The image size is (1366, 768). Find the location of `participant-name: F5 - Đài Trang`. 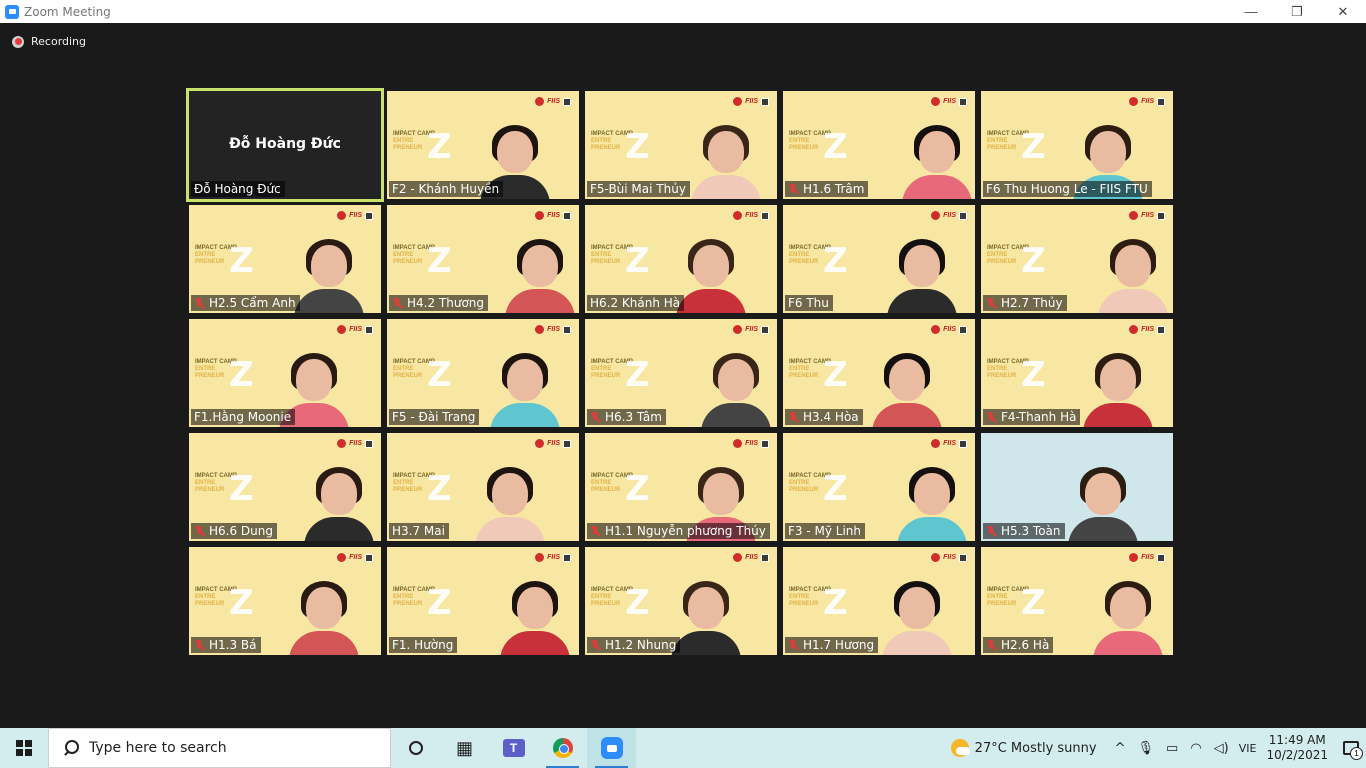

participant-name: F5 - Đài Trang is located at coordinates (434, 417).